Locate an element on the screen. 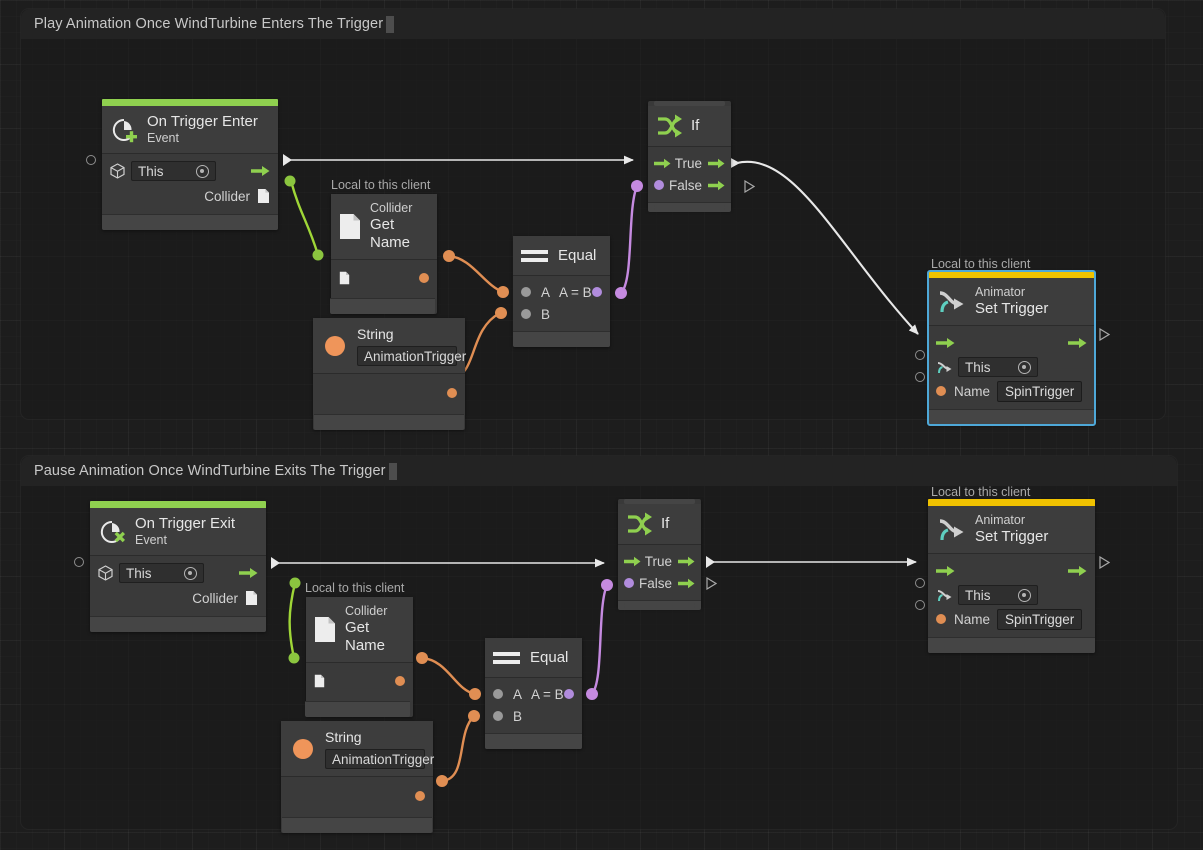 This screenshot has height=850, width=1203. node-bottombar is located at coordinates (659, 605).